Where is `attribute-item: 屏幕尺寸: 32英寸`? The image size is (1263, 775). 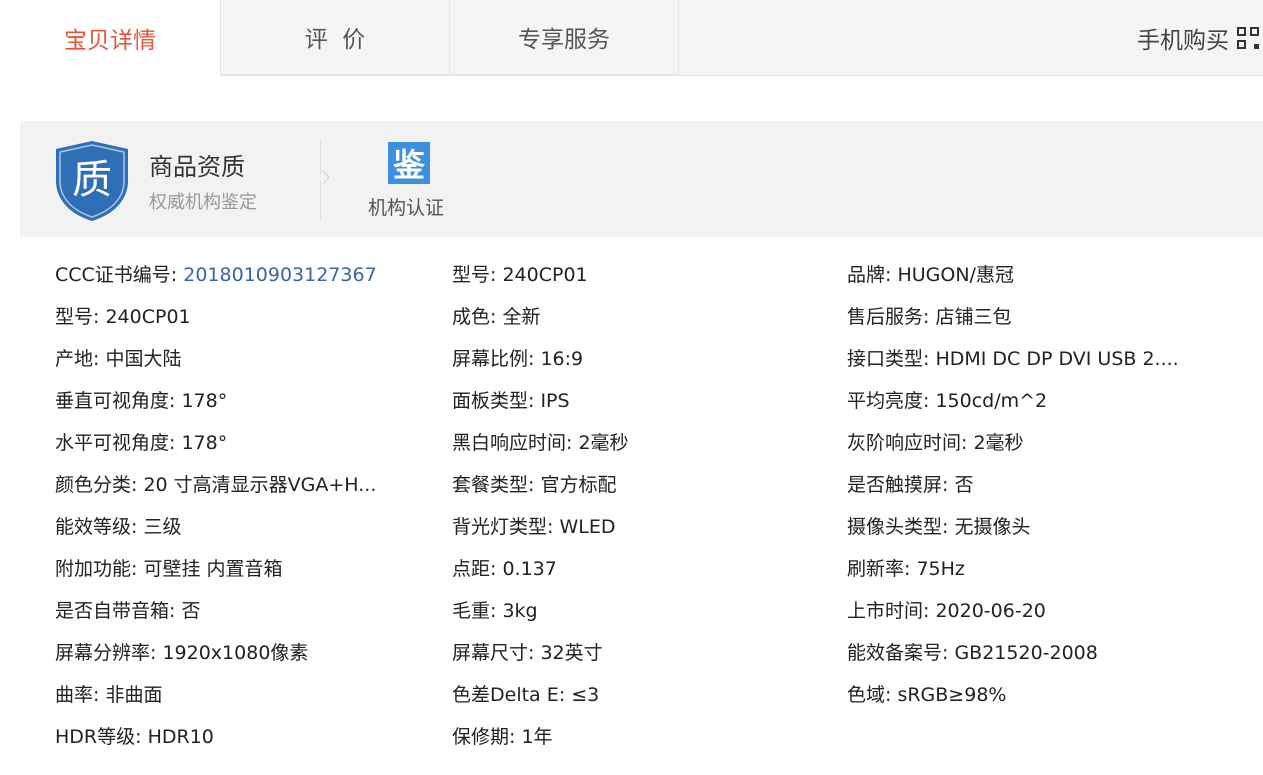
attribute-item: 屏幕尺寸: 32英寸 is located at coordinates (527, 653).